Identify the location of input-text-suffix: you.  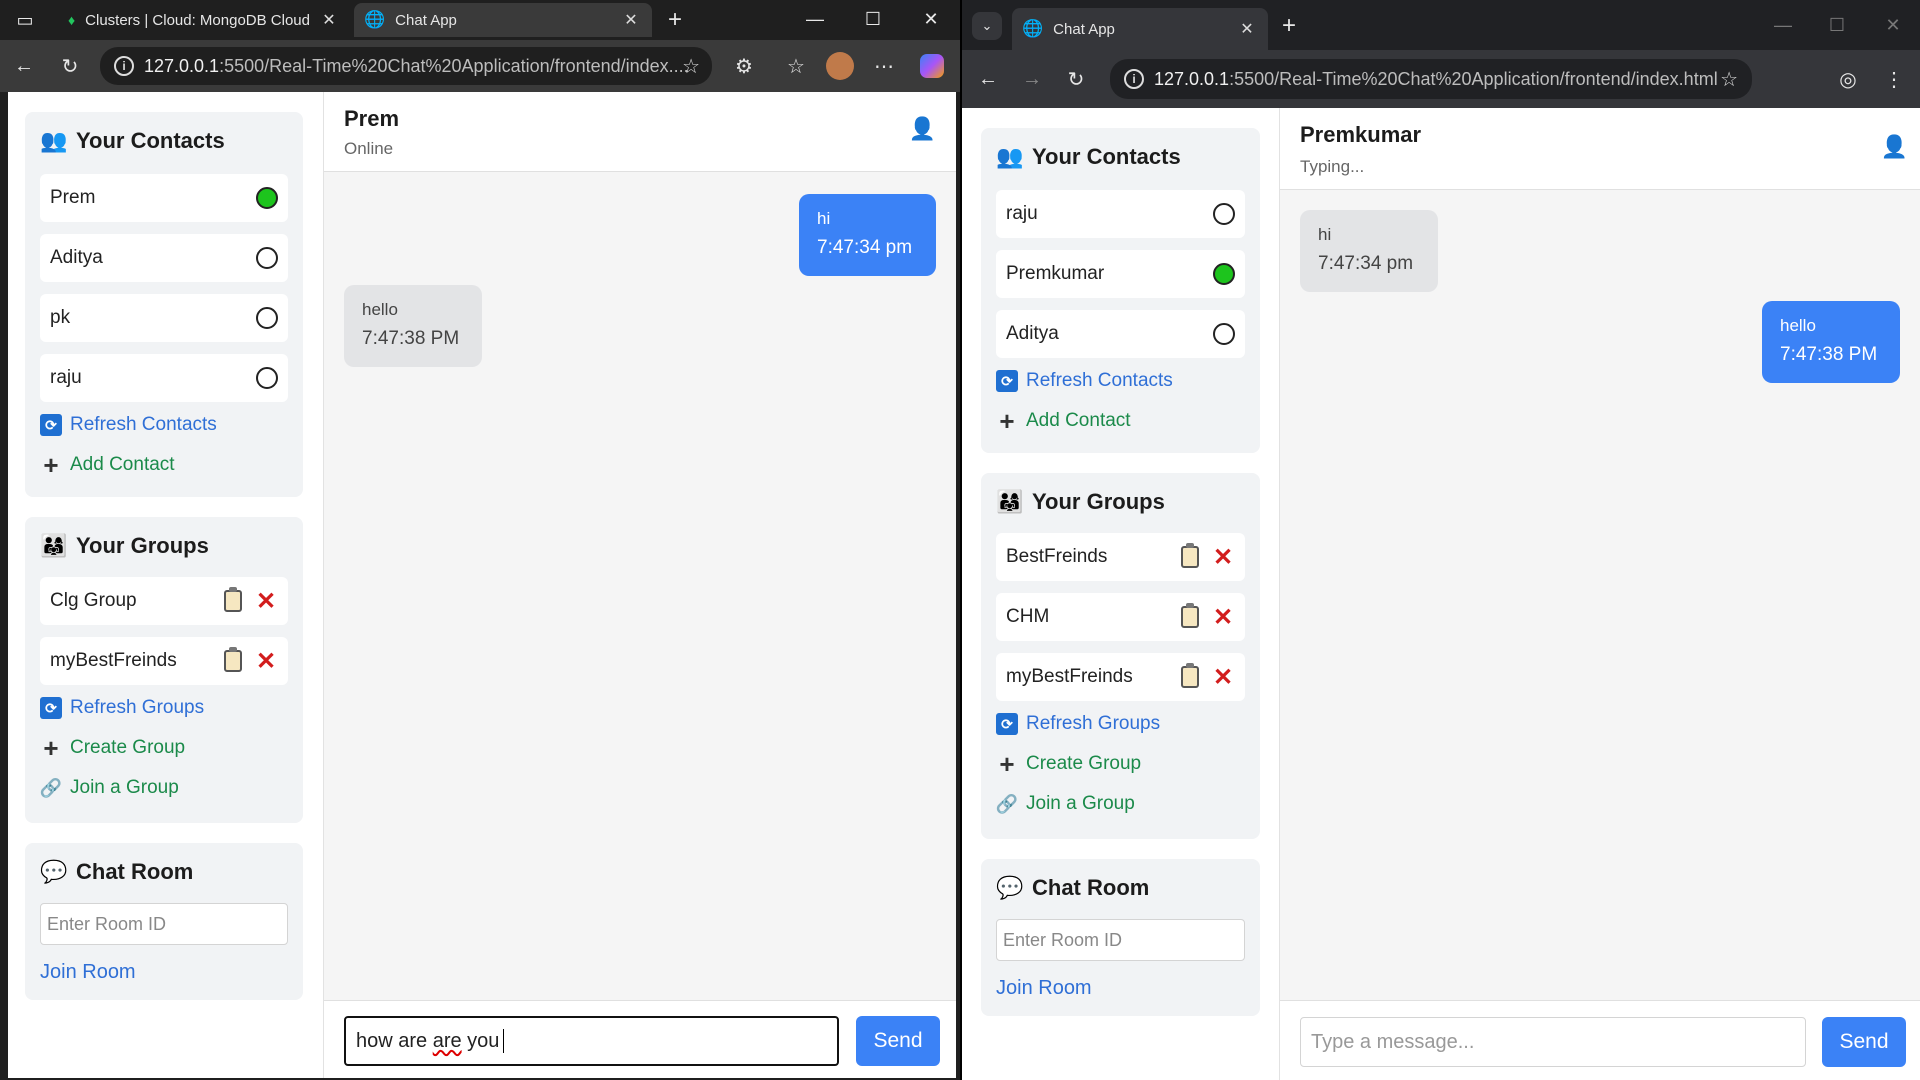
(480, 1040).